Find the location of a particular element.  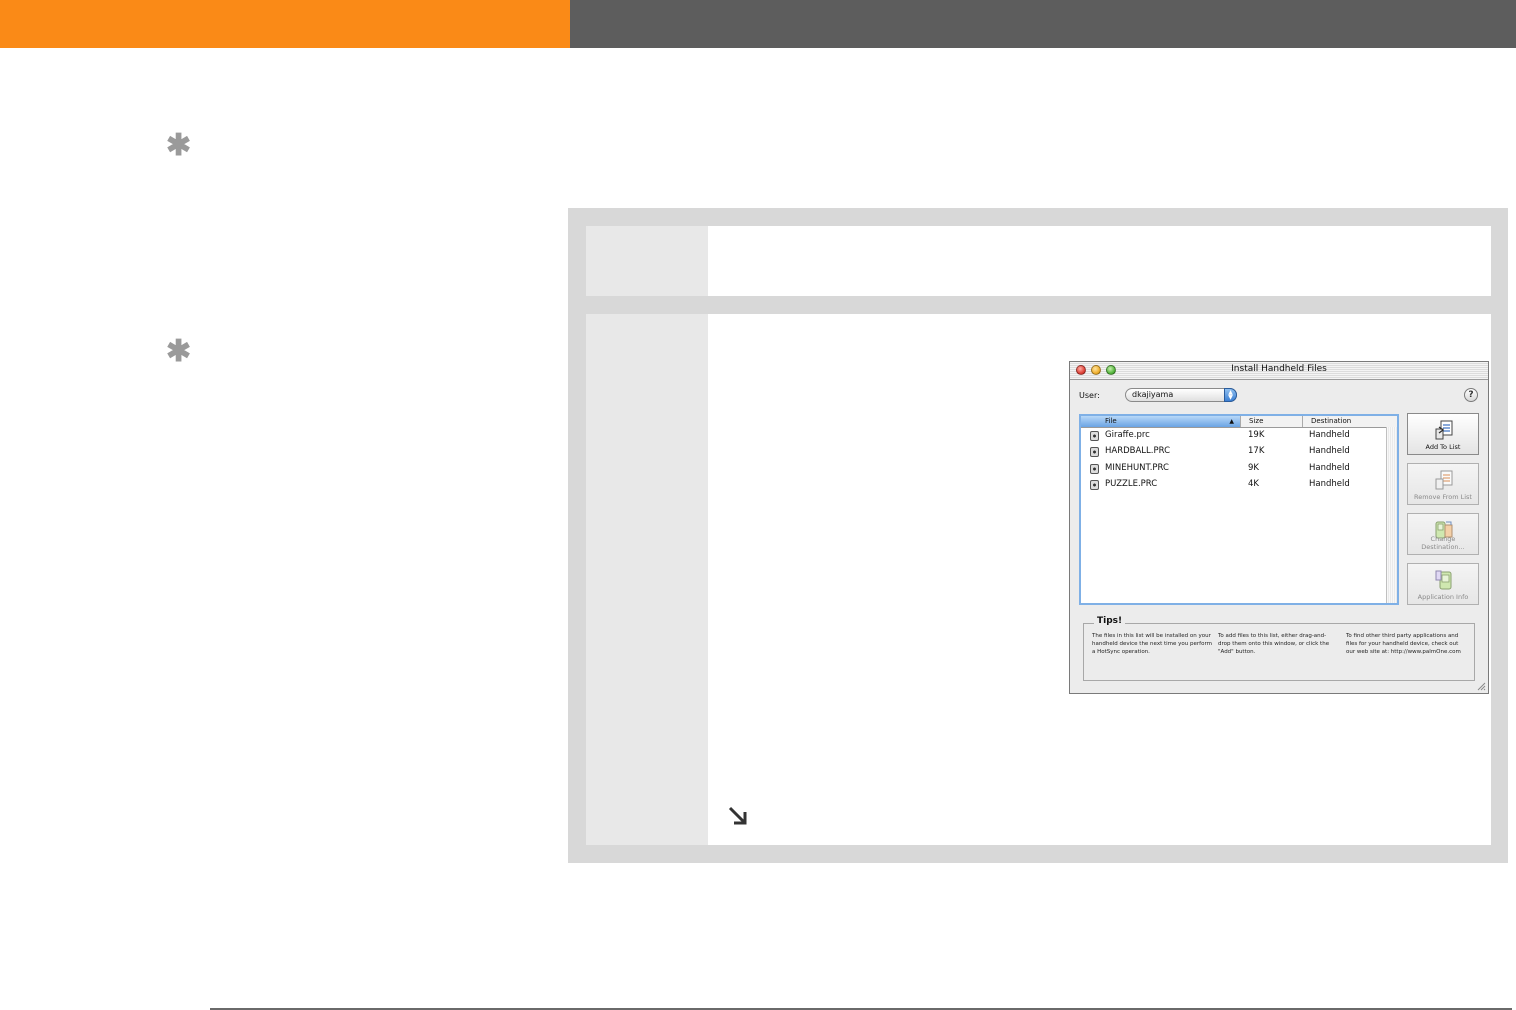

user-label: User: is located at coordinates (1089, 395).